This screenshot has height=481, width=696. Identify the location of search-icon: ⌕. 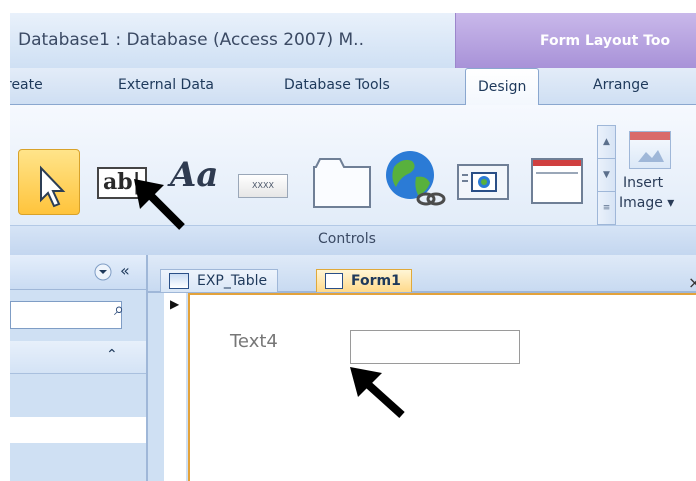
(119, 309).